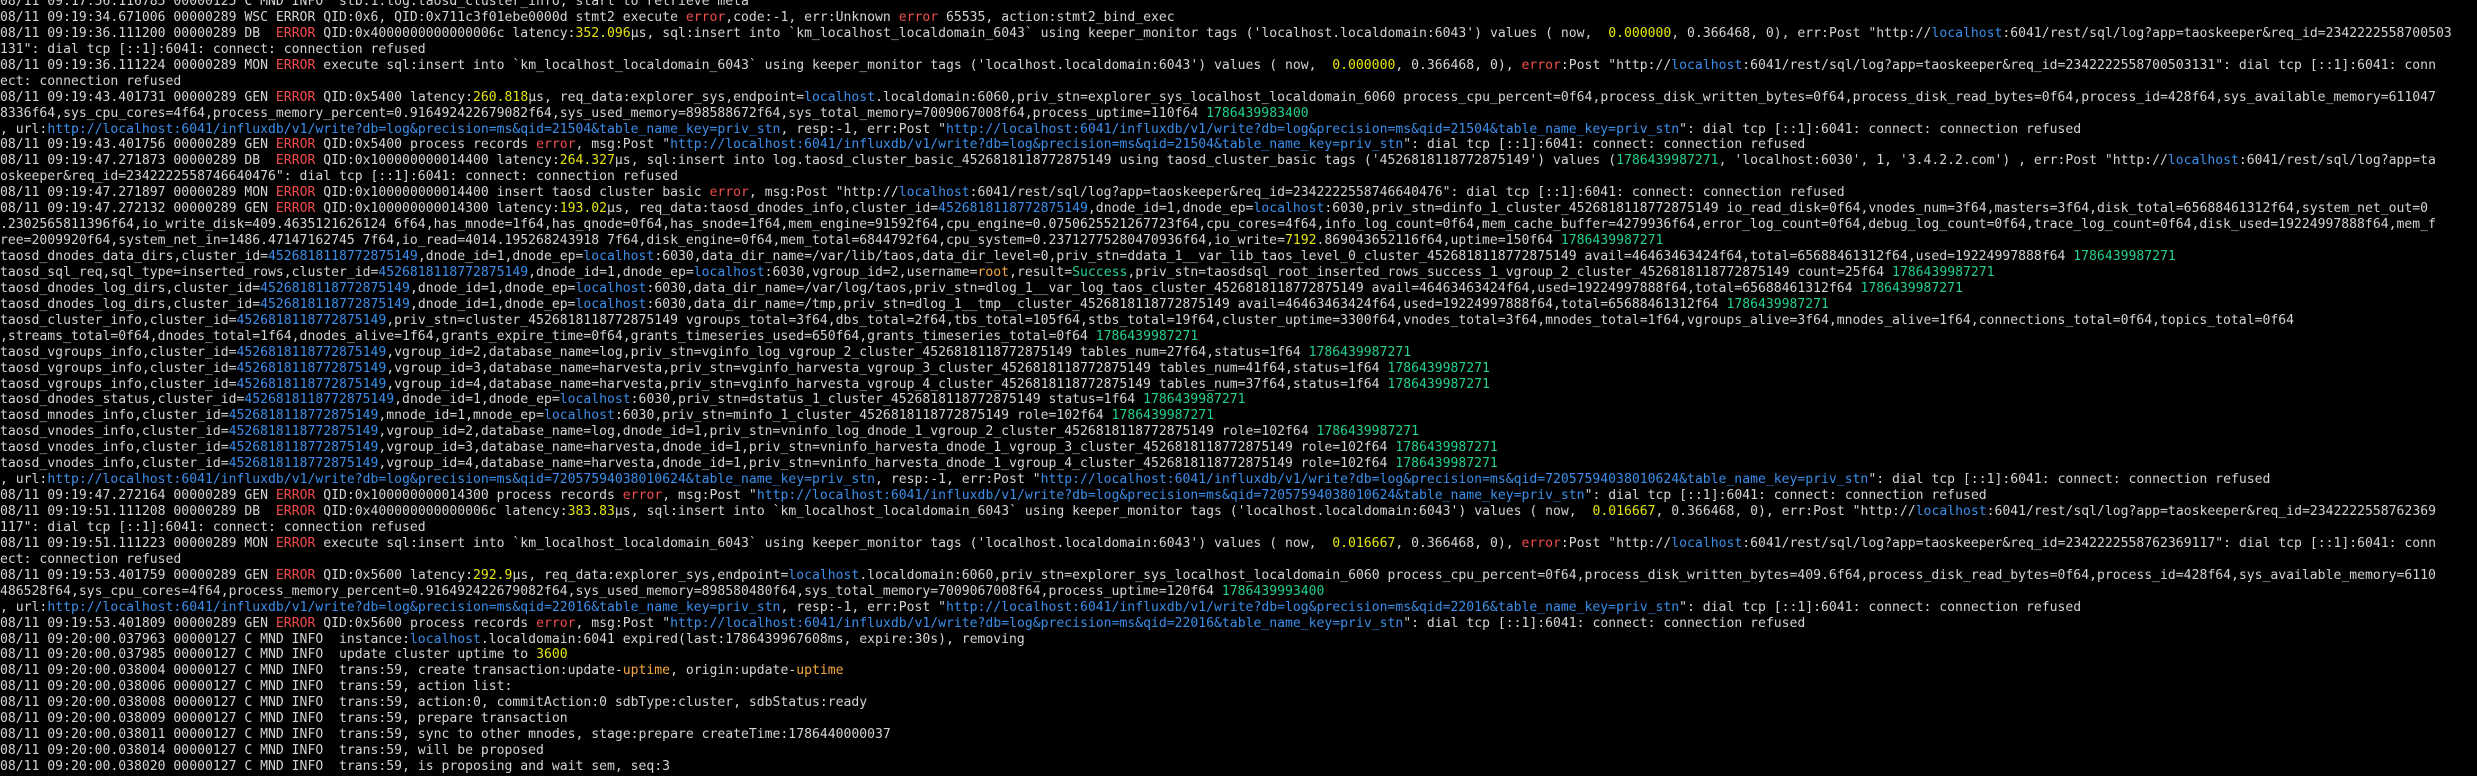 The height and width of the screenshot is (776, 2477). Describe the element at coordinates (1801, 33) in the screenshot. I see `log-segment: , 0.366468, 0), err:Post "http://` at that location.